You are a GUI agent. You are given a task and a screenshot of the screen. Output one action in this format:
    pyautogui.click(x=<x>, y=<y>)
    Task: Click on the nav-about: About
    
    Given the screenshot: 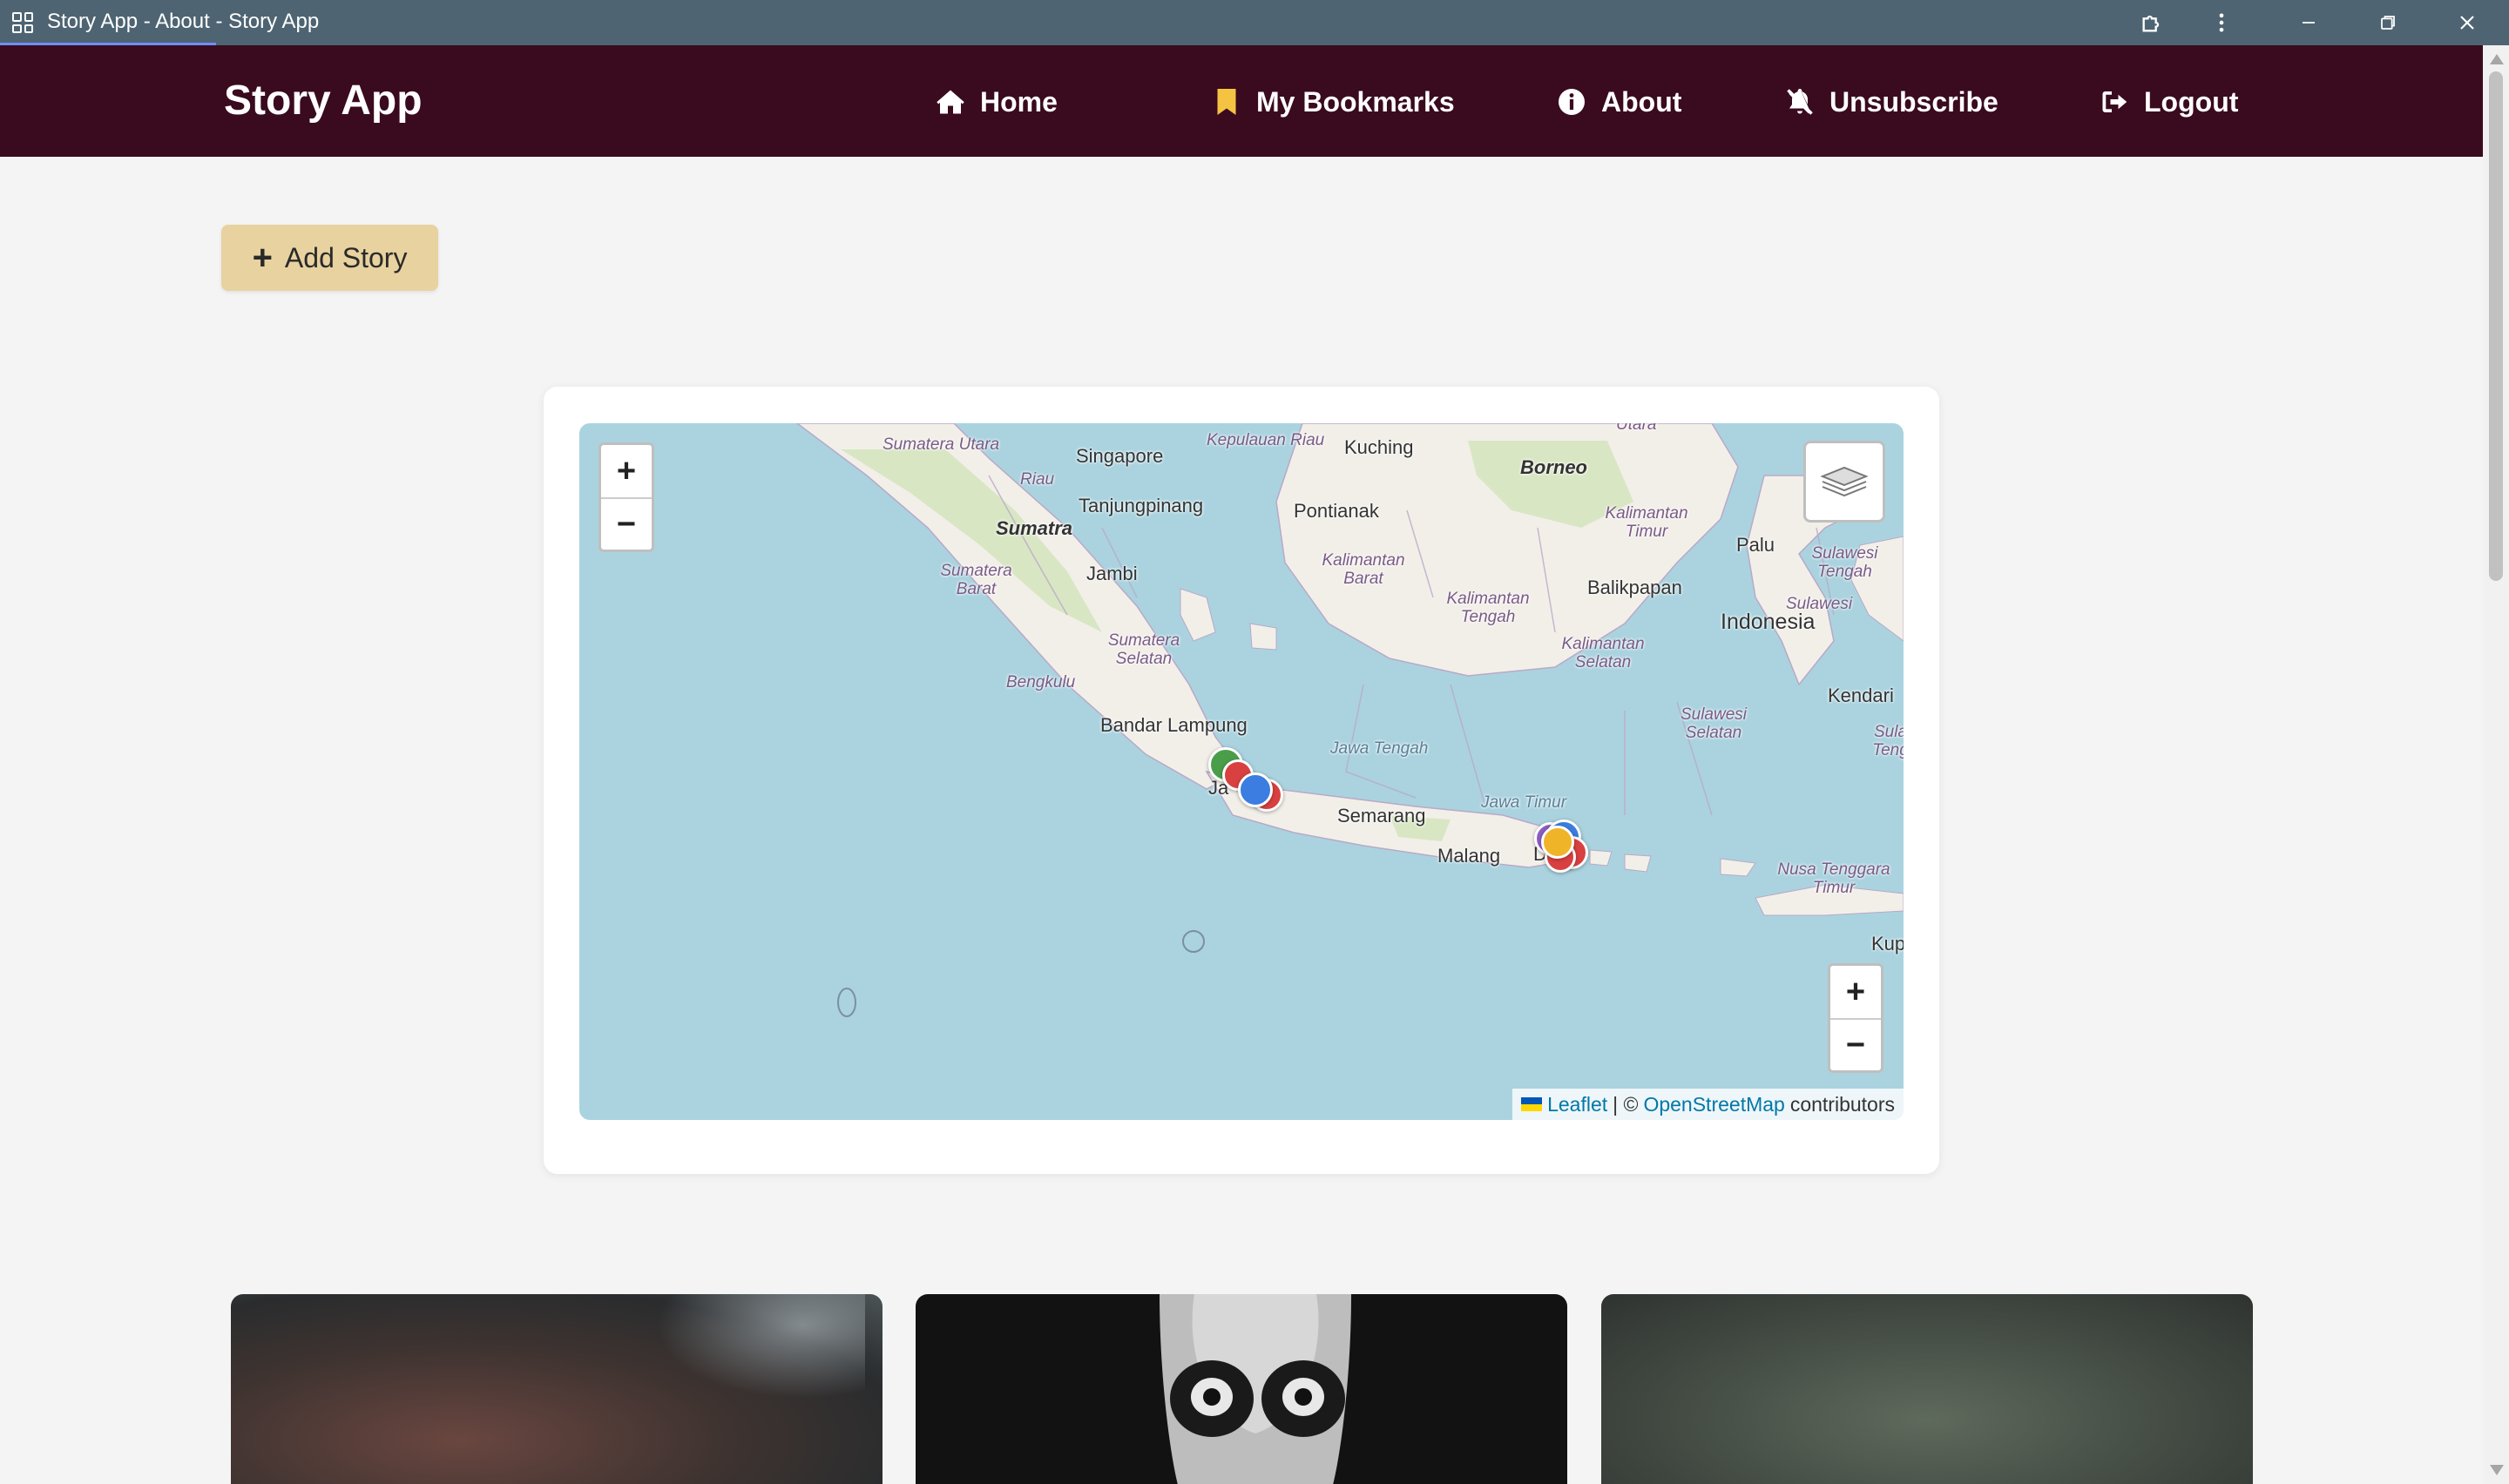 What is the action you would take?
    pyautogui.click(x=1618, y=102)
    